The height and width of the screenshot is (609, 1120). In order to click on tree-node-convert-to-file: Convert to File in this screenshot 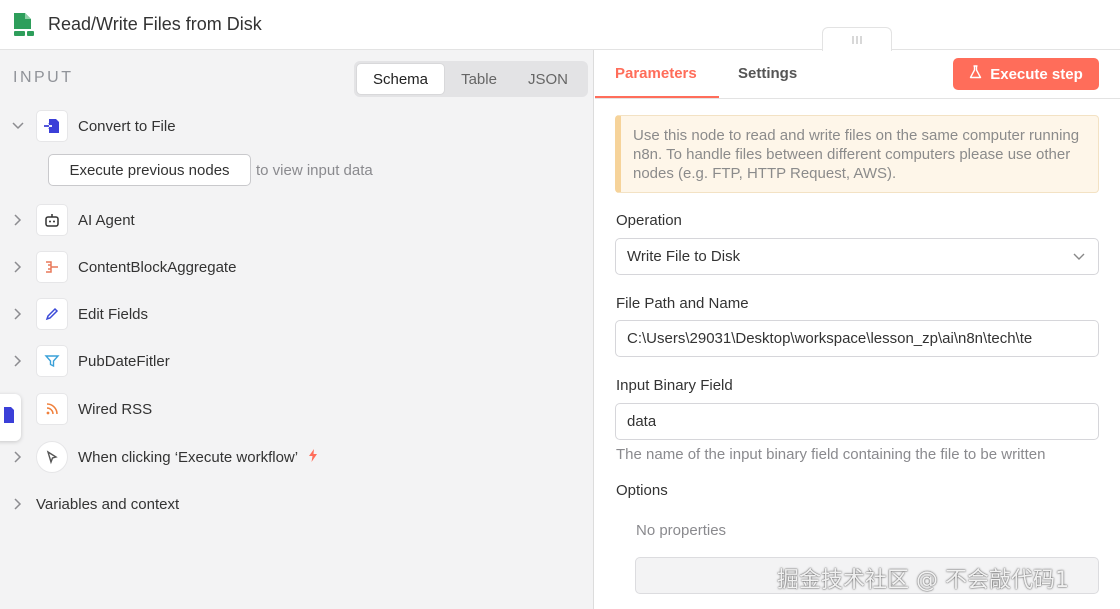, I will do `click(88, 126)`.